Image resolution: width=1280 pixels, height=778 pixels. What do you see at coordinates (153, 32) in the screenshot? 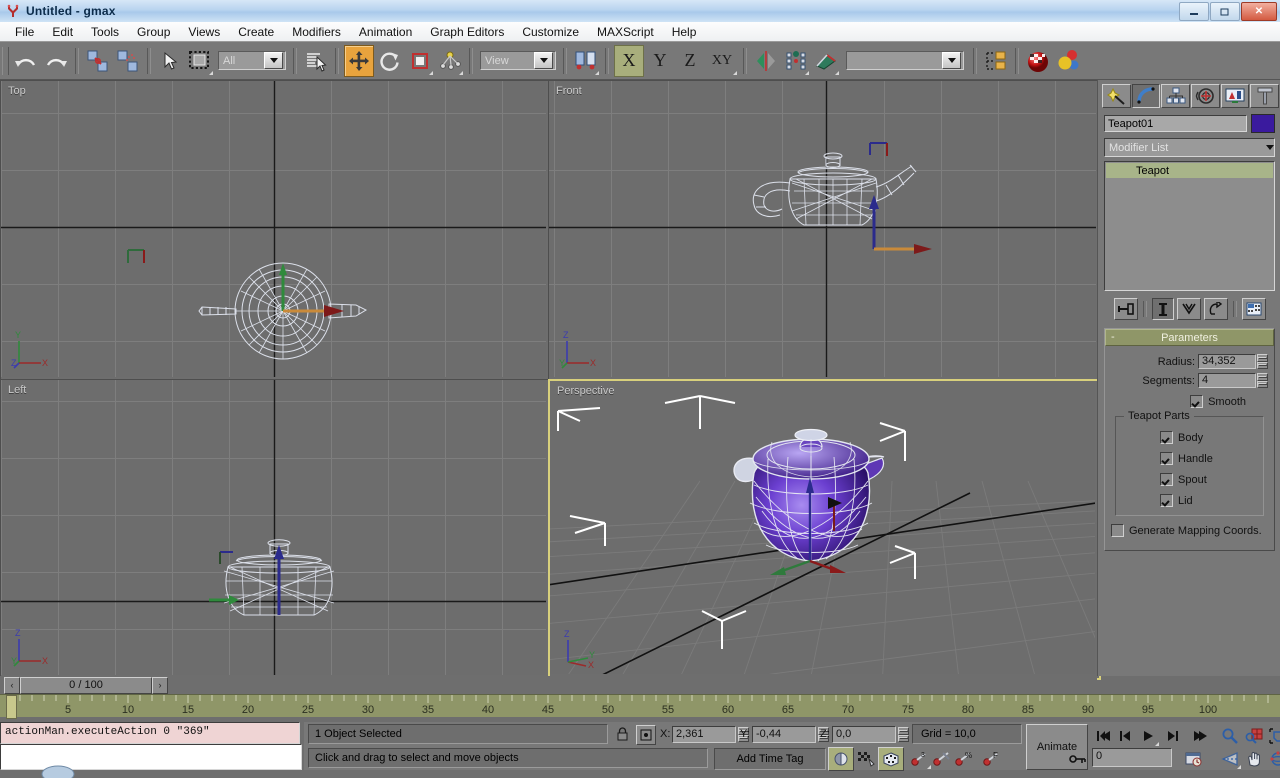
I see `menu-group: Group` at bounding box center [153, 32].